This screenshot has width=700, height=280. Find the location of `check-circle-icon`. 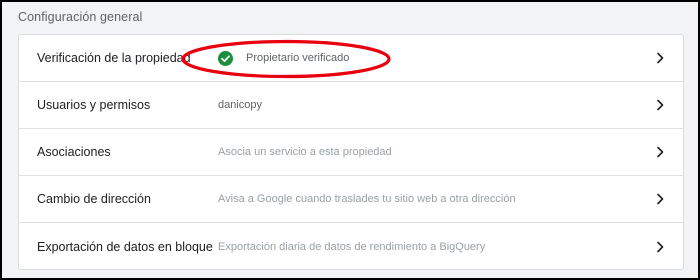

check-circle-icon is located at coordinates (225, 58).